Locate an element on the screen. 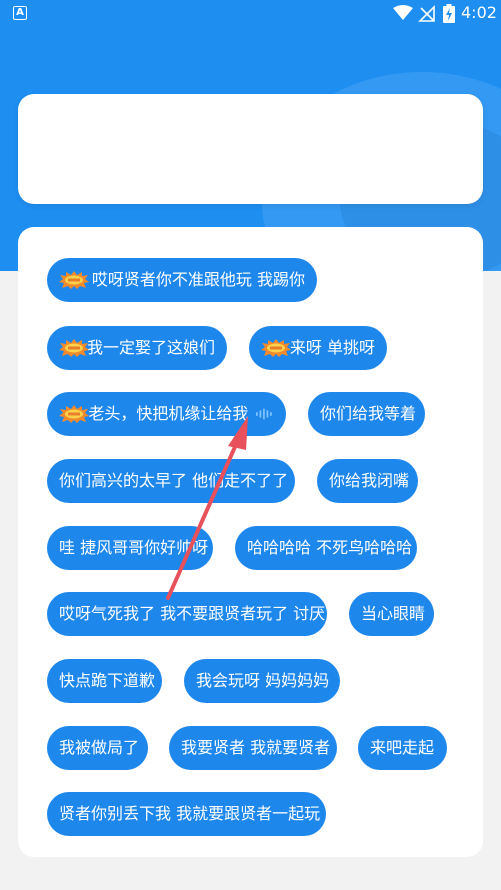 The width and height of the screenshot is (501, 890). top-card is located at coordinates (250, 149).